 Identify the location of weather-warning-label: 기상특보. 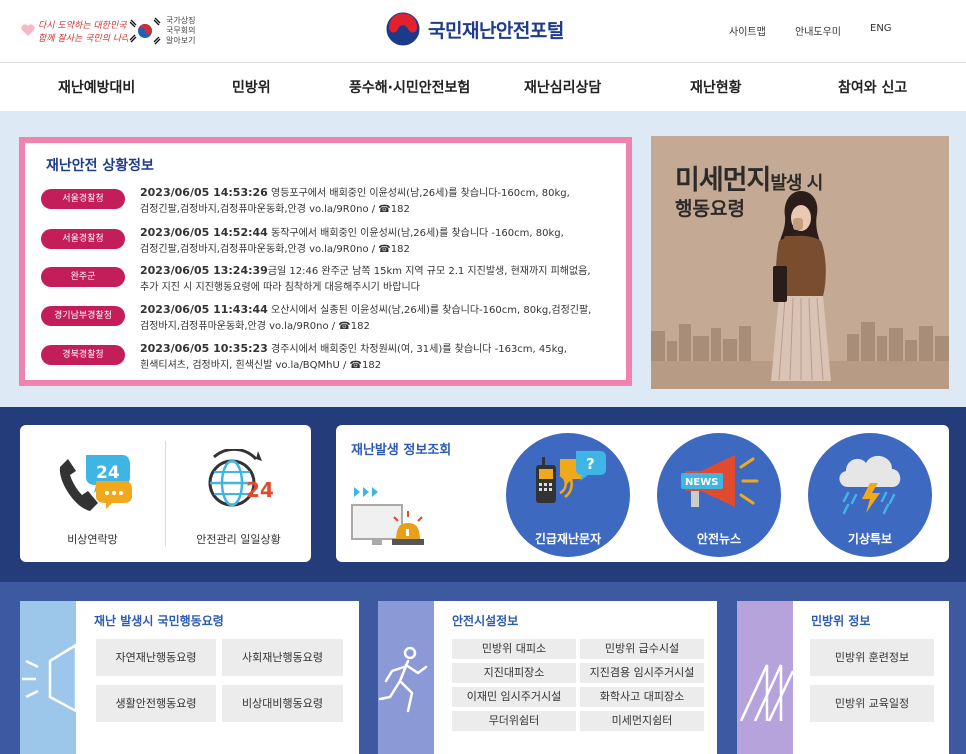
(870, 539).